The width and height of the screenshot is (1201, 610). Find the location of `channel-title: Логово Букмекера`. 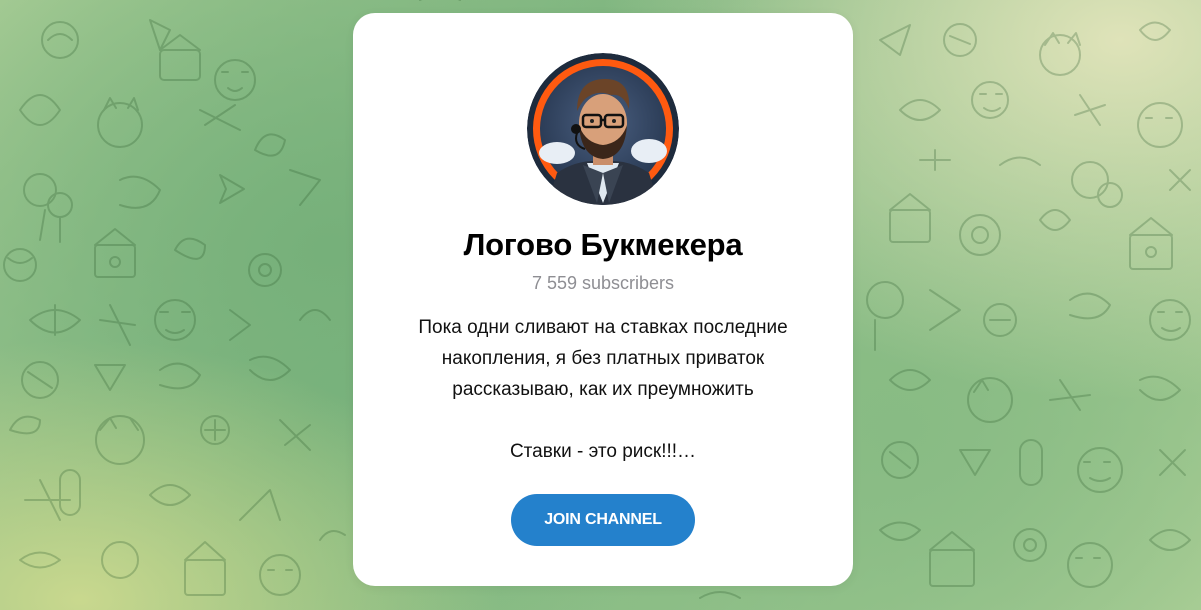

channel-title: Логово Букмекера is located at coordinates (603, 244).